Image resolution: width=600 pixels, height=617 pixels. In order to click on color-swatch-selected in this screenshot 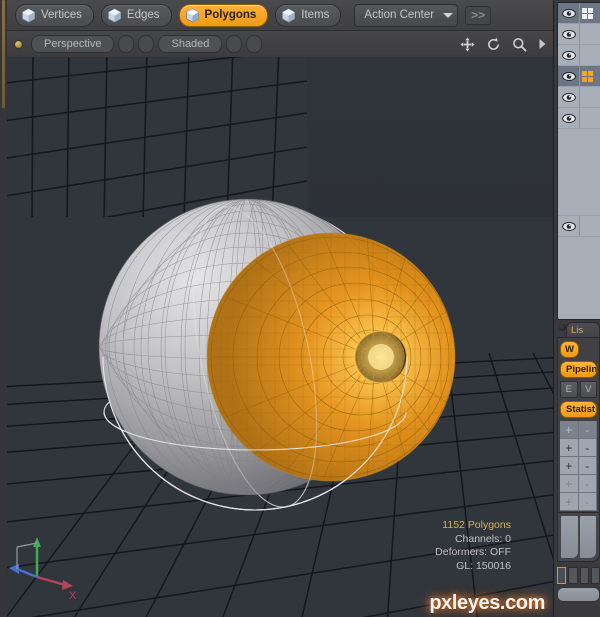, I will do `click(562, 575)`.